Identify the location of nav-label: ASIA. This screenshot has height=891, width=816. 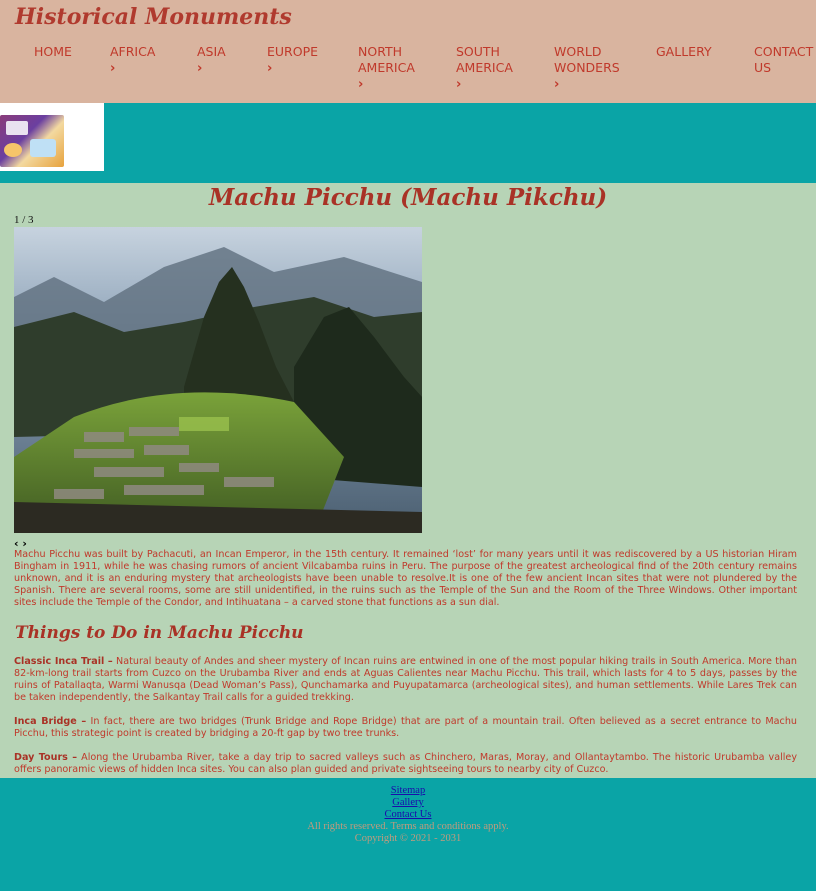
(211, 51).